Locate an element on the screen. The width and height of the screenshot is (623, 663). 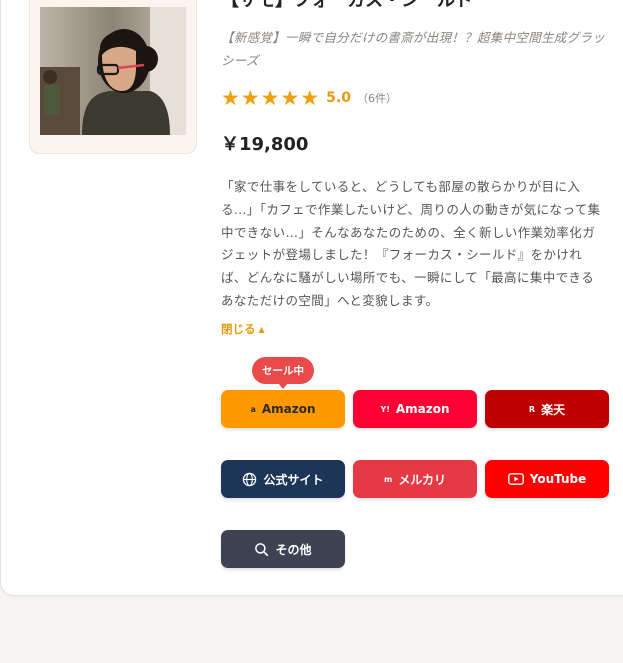
amazon-icon: a is located at coordinates (253, 409).